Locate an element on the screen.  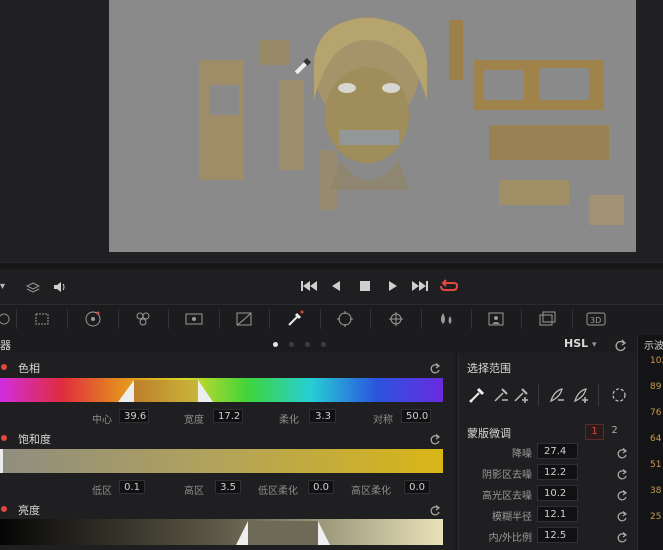
luminance-reset-icon is located at coordinates (435, 509).